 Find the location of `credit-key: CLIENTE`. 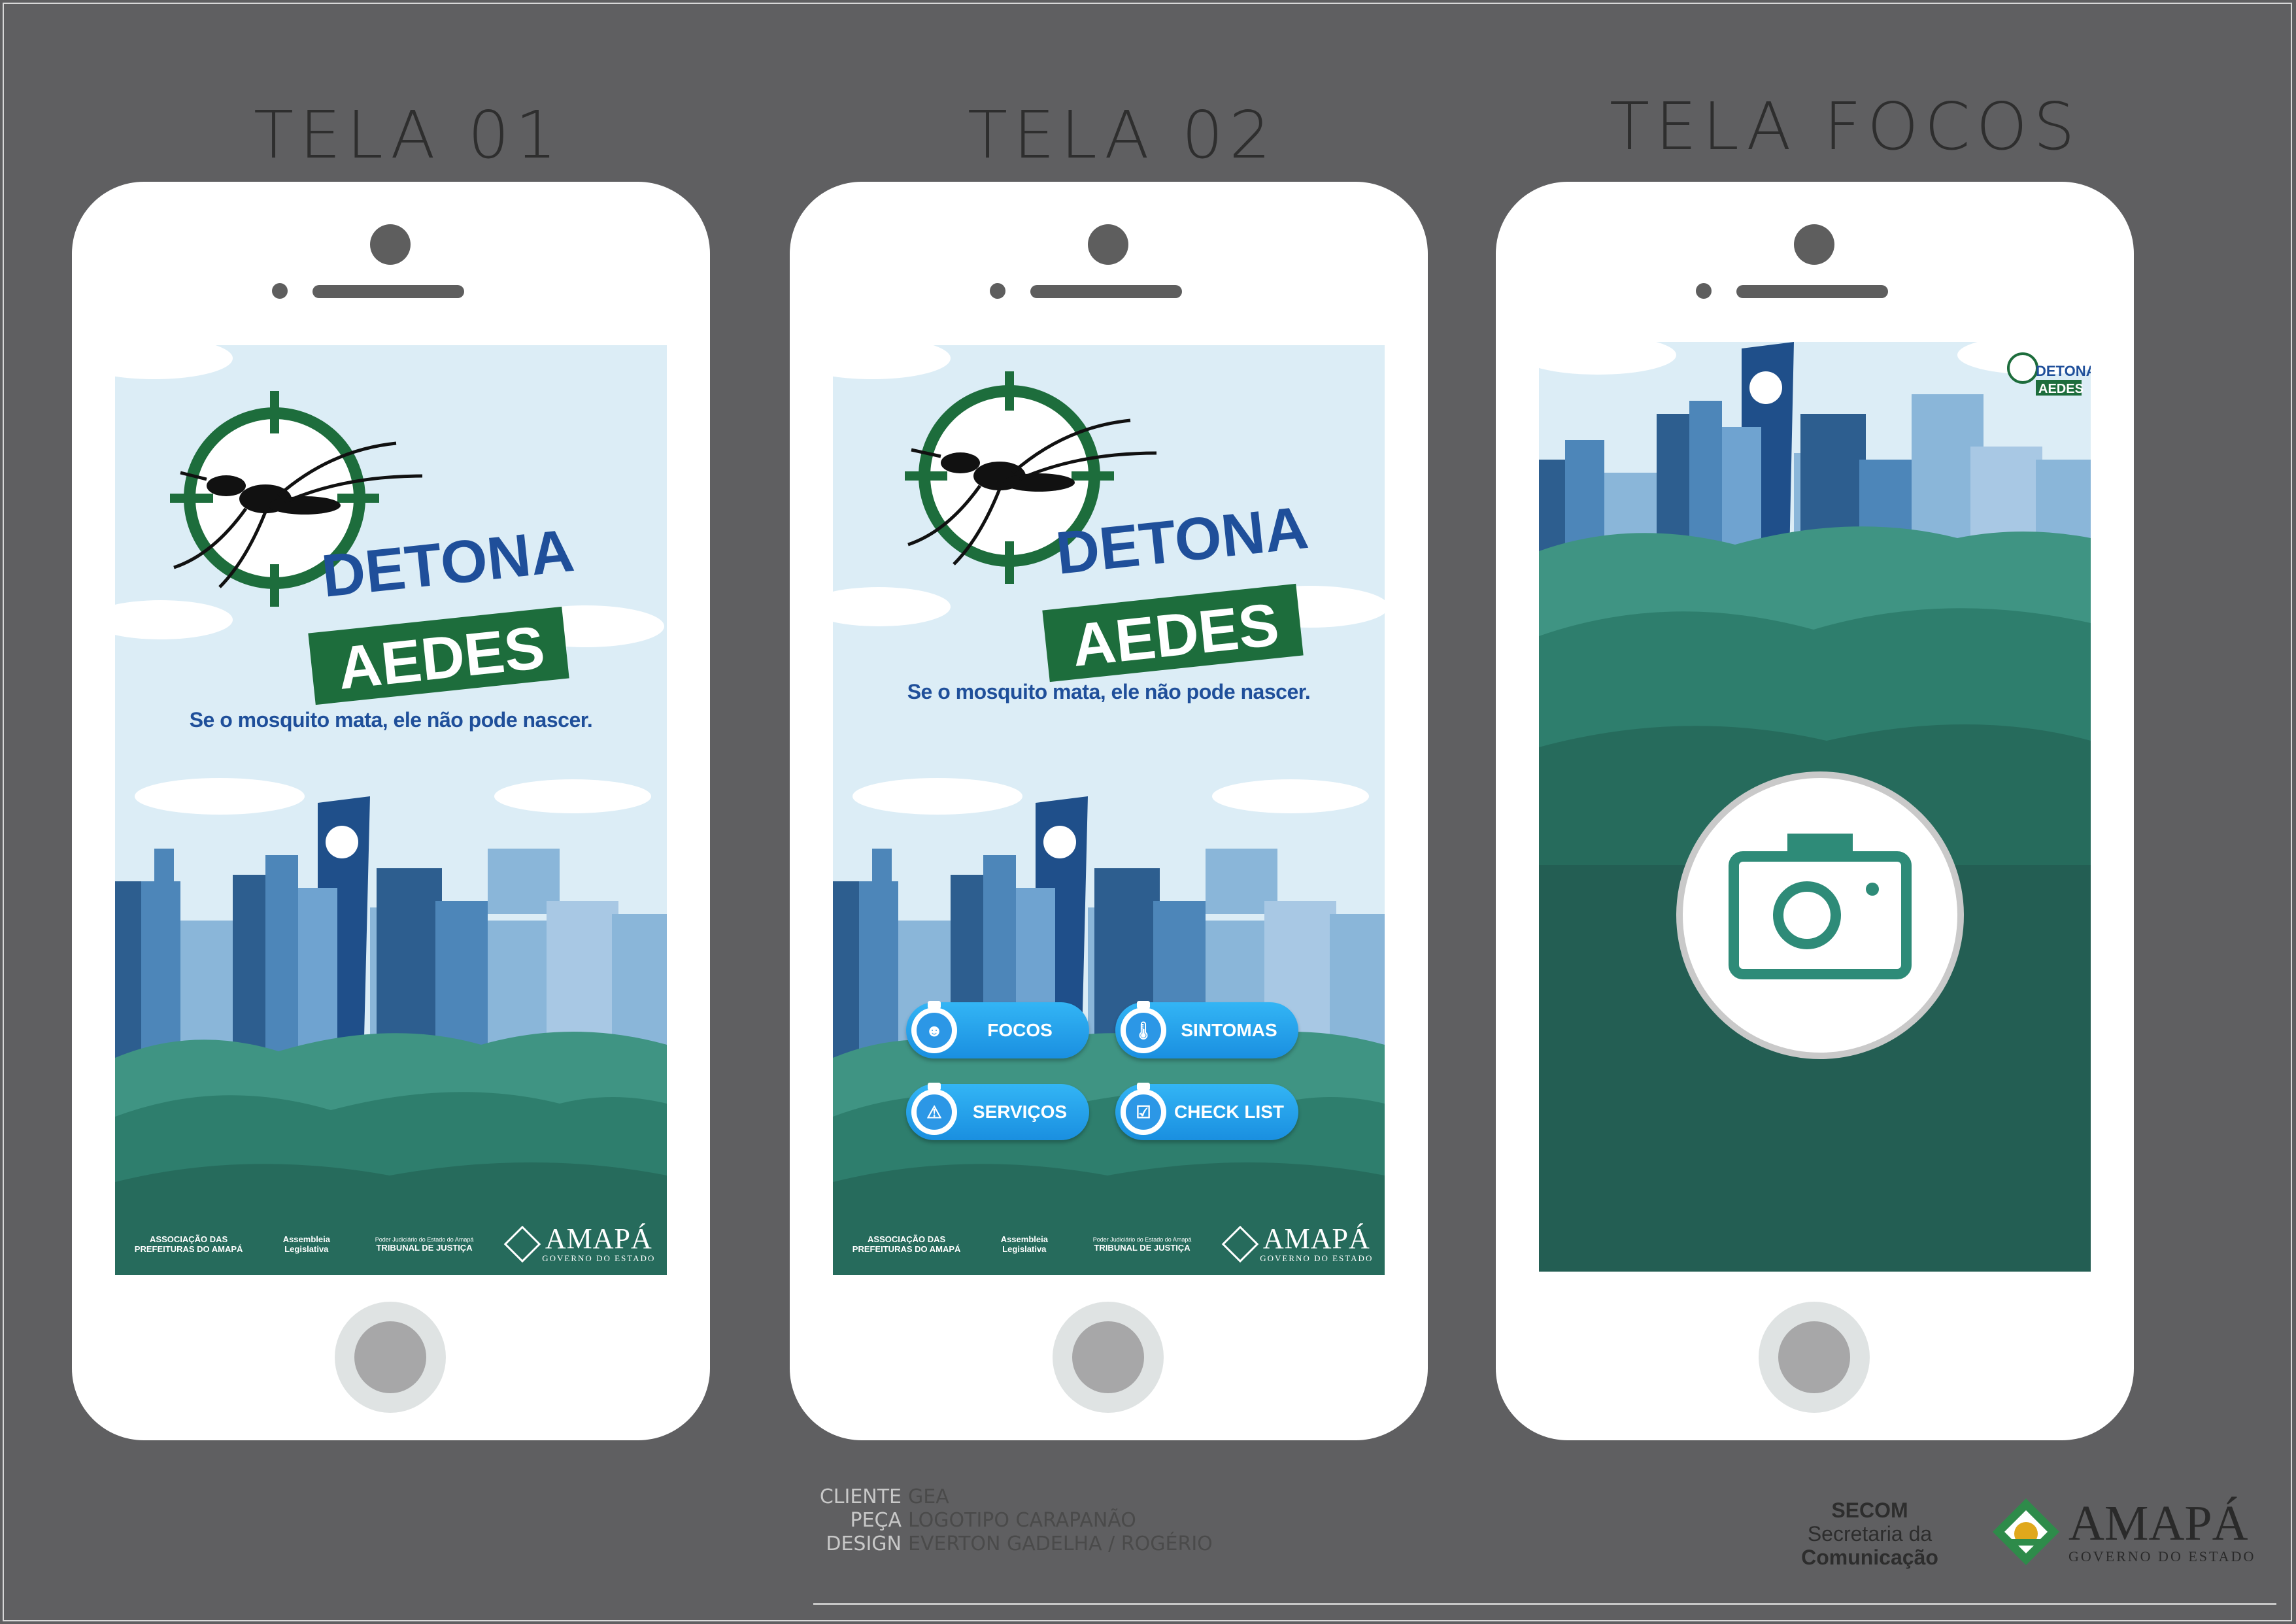

credit-key: CLIENTE is located at coordinates (861, 1496).